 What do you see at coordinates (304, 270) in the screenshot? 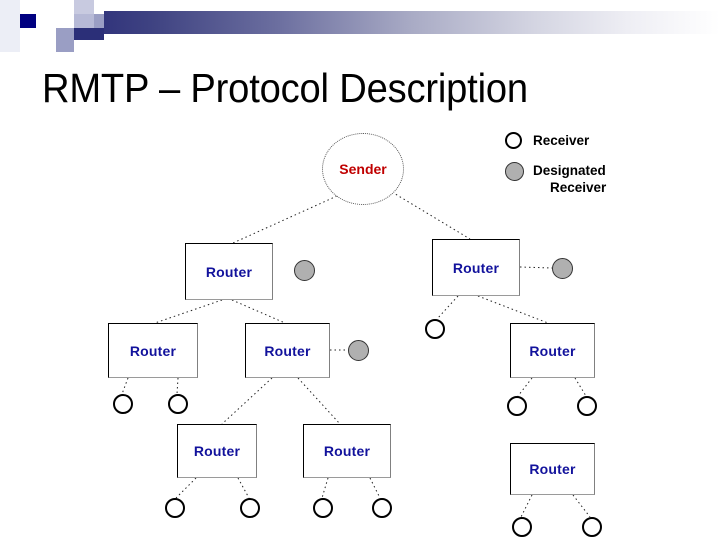
I see `designated-receiver-node-dr1` at bounding box center [304, 270].